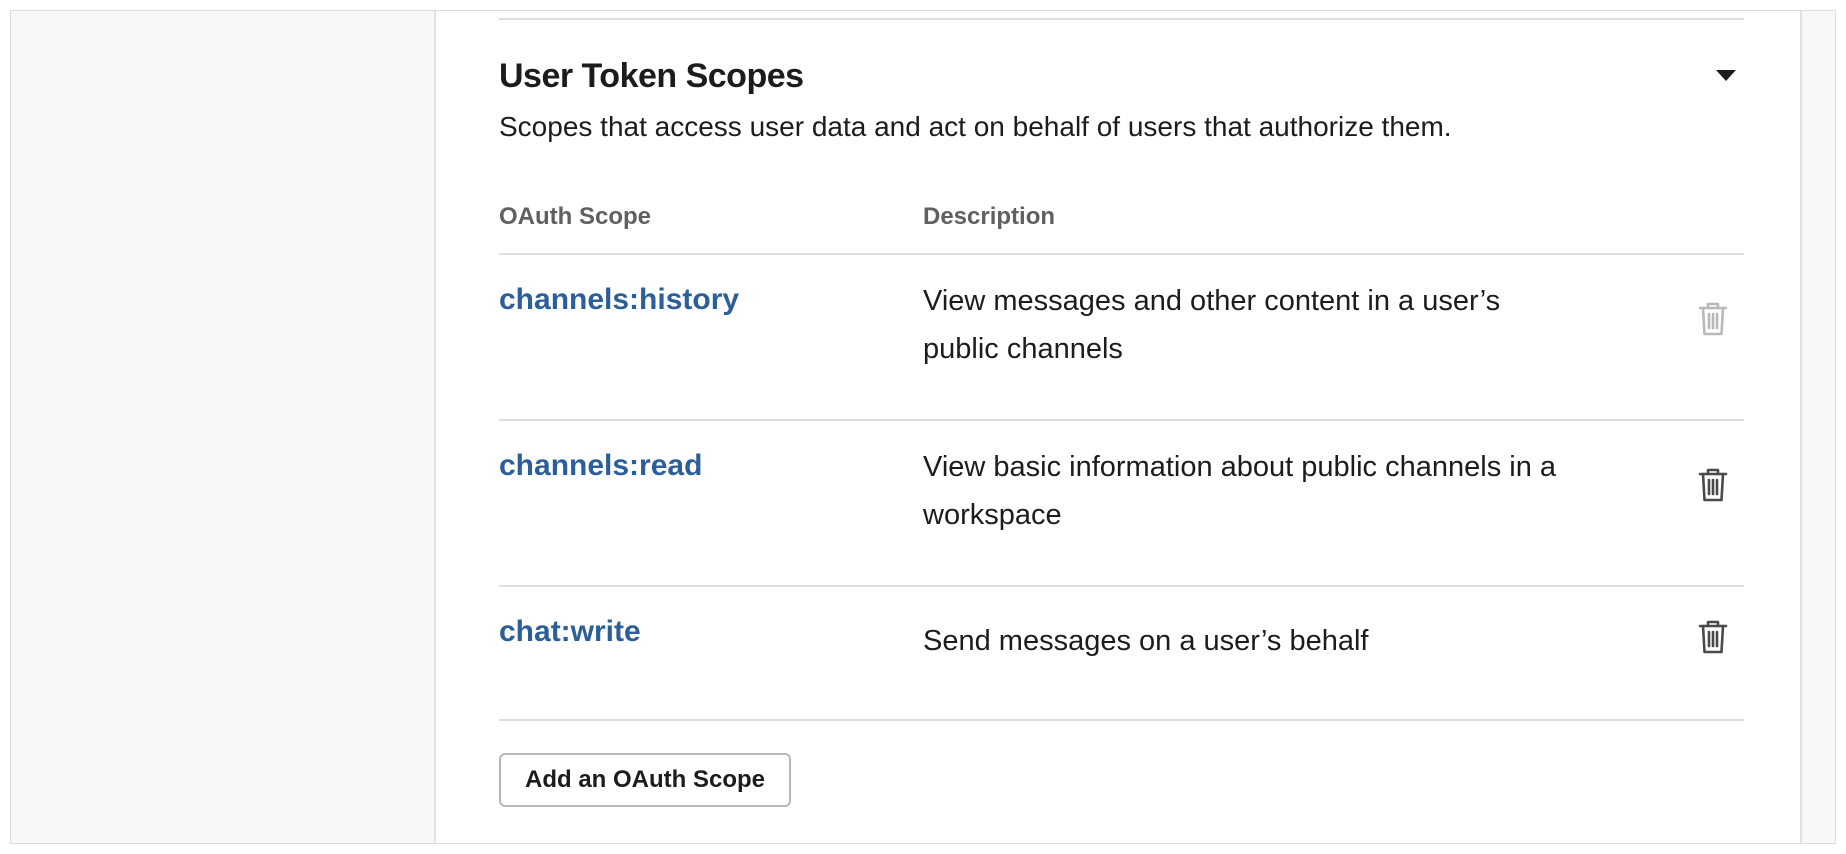 This screenshot has height=854, width=1846. I want to click on section-title: User Token Scopes, so click(651, 76).